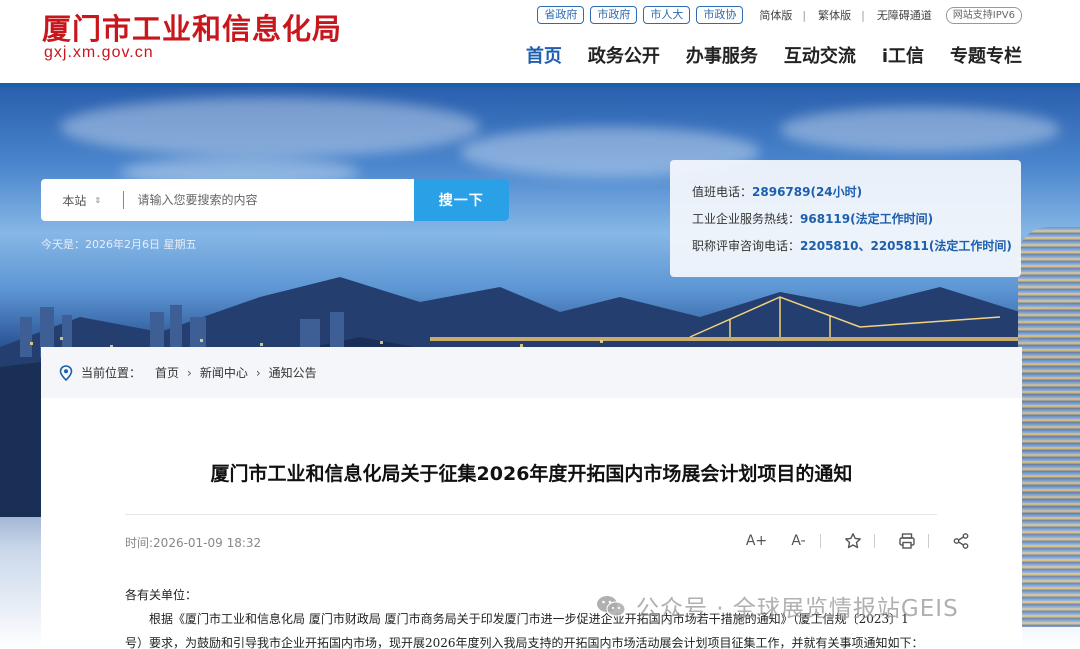 This screenshot has height=649, width=1080. I want to click on hotline-duty: 值班电话：2896789(24小时), so click(856, 192).